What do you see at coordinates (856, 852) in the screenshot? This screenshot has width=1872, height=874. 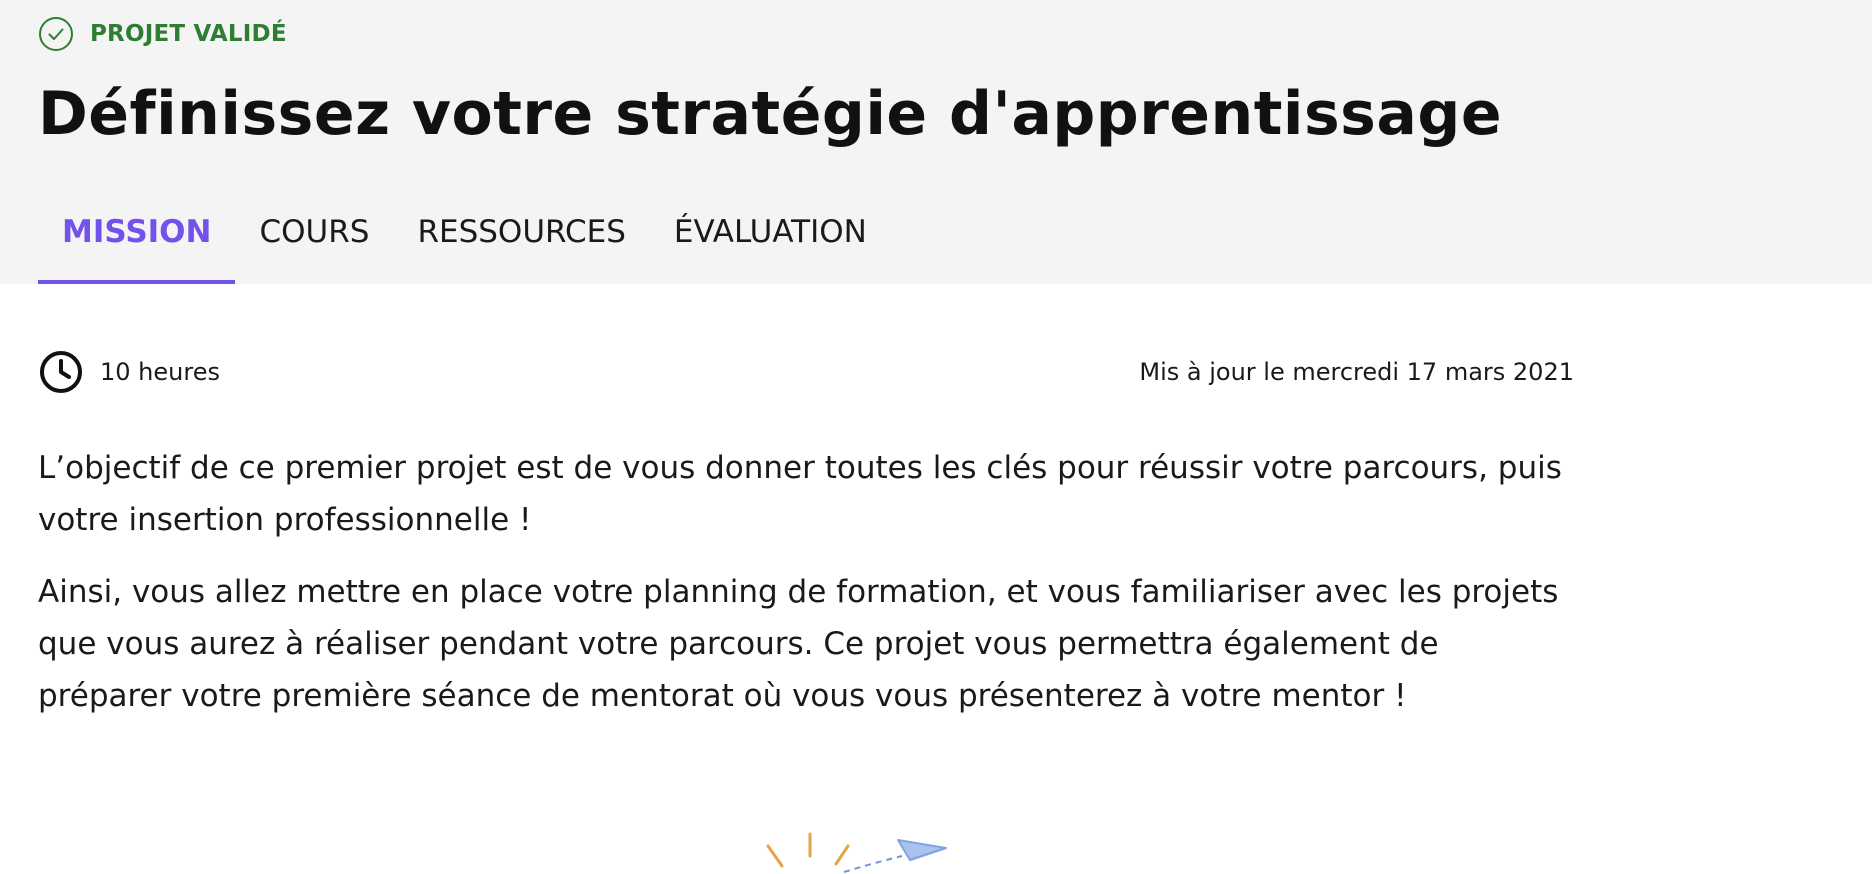 I see `paper-plane-icon` at bounding box center [856, 852].